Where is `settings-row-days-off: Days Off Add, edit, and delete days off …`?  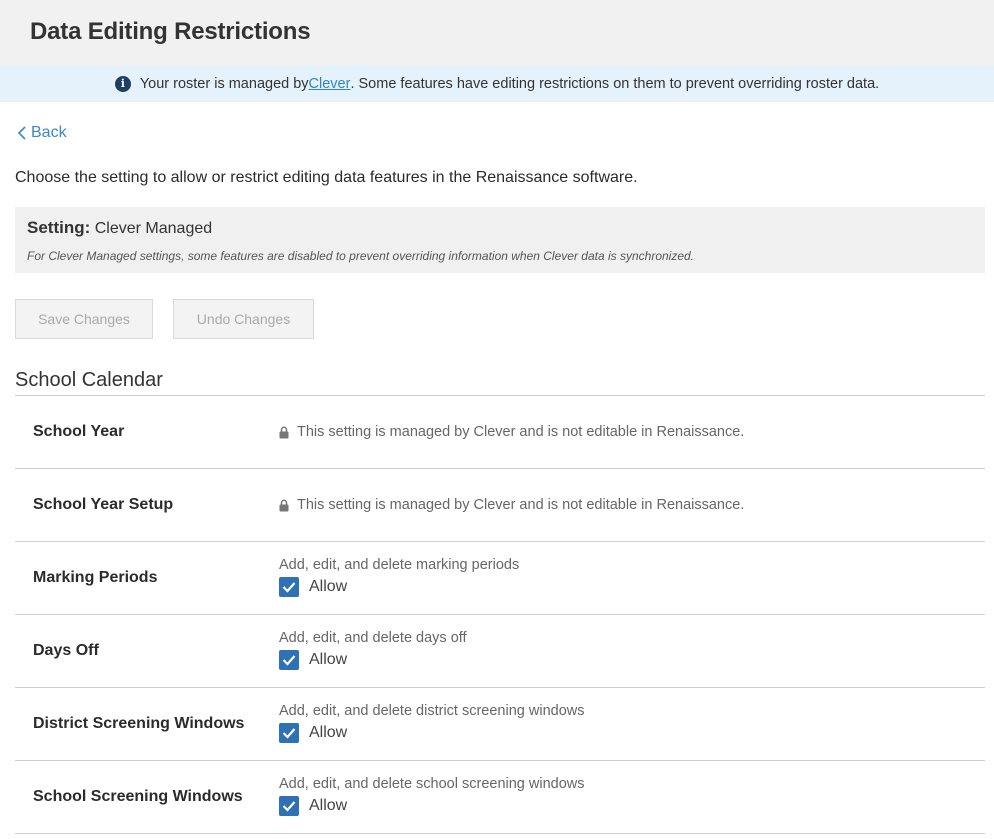
settings-row-days-off: Days Off Add, edit, and delete days off … is located at coordinates (500, 651).